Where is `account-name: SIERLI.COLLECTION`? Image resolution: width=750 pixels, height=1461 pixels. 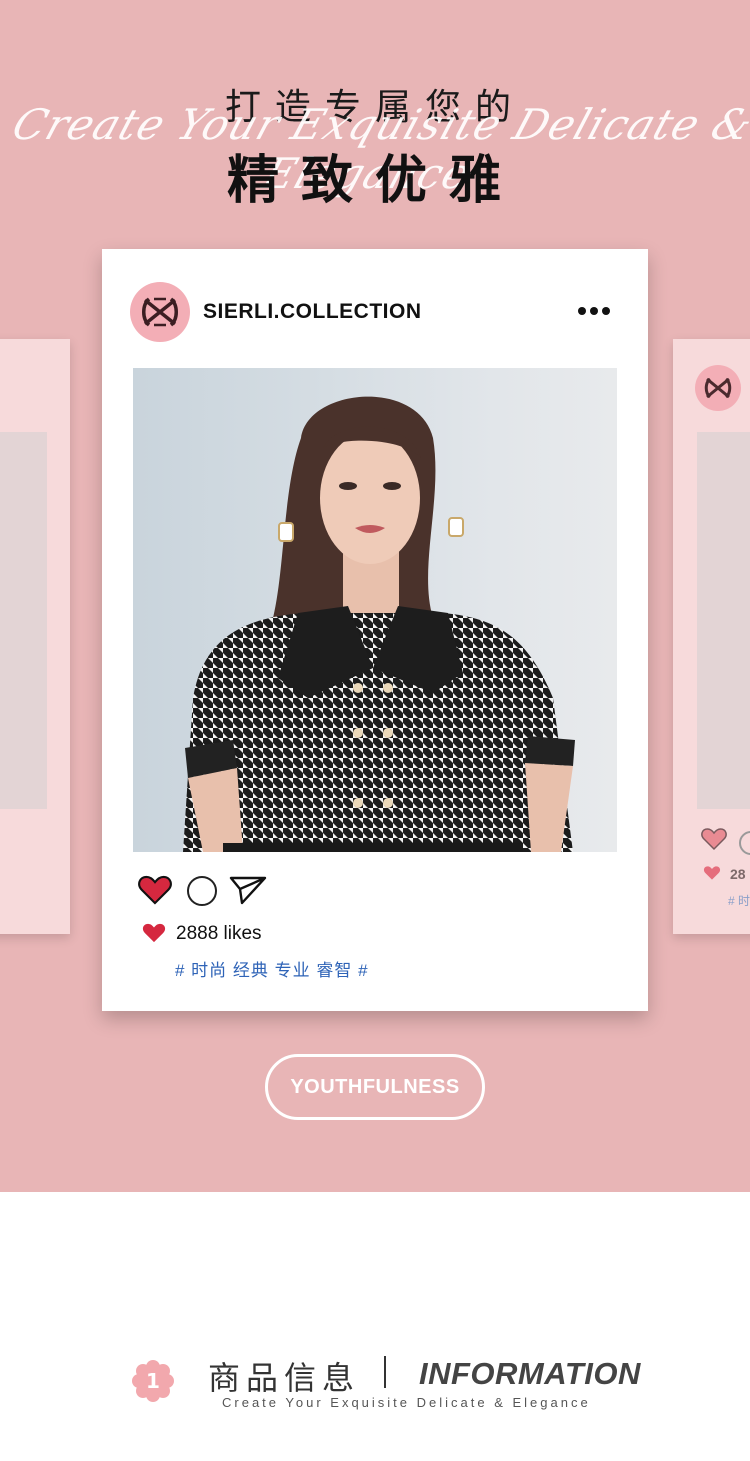
account-name: SIERLI.COLLECTION is located at coordinates (312, 312).